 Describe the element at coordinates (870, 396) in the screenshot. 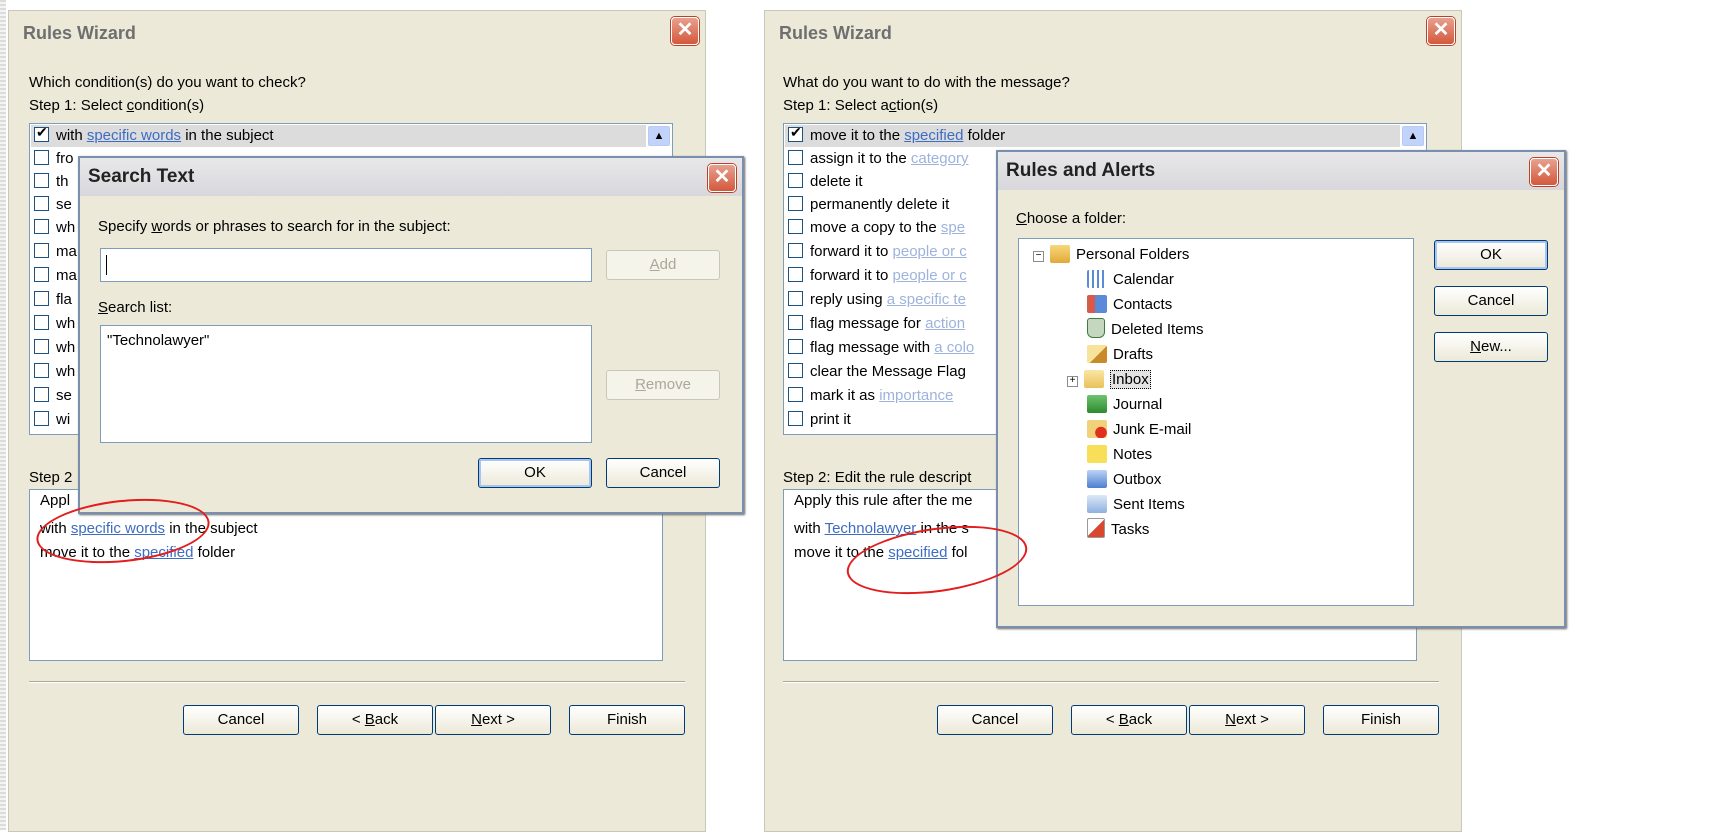

I see `action-item: mark it as importance` at that location.